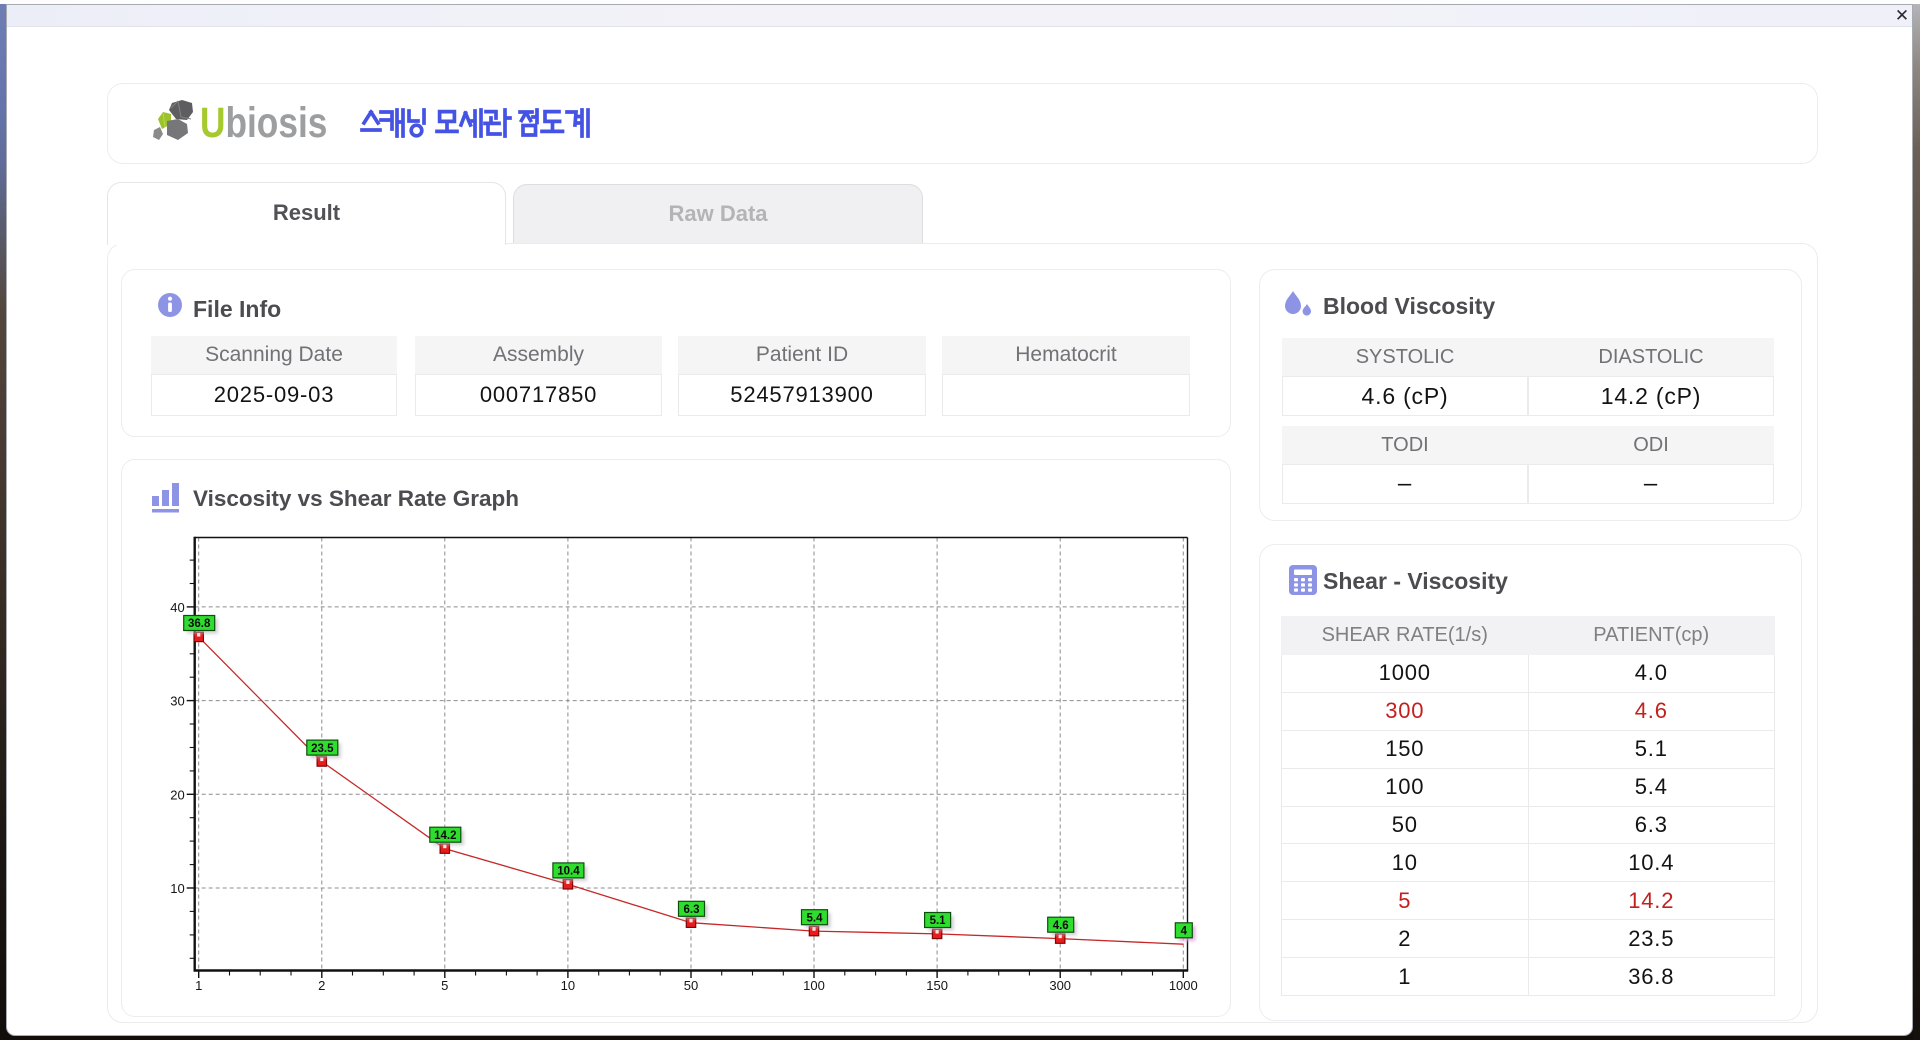  I want to click on svg-text: 50, so click(691, 985).